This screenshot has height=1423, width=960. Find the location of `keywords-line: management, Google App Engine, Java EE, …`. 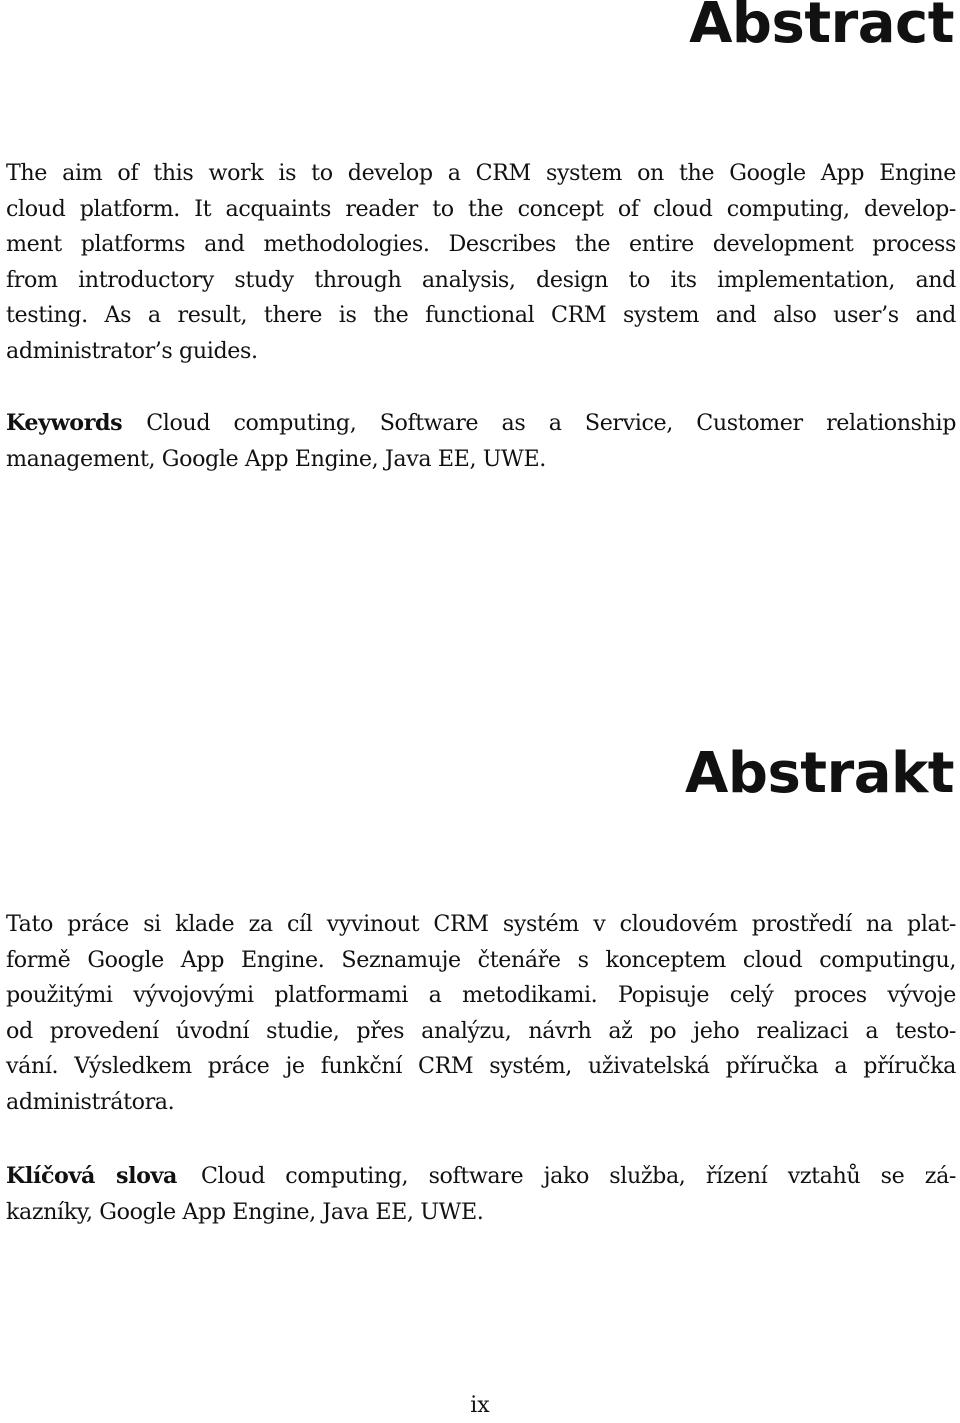

keywords-line: management, Google App Engine, Java EE, … is located at coordinates (276, 458).